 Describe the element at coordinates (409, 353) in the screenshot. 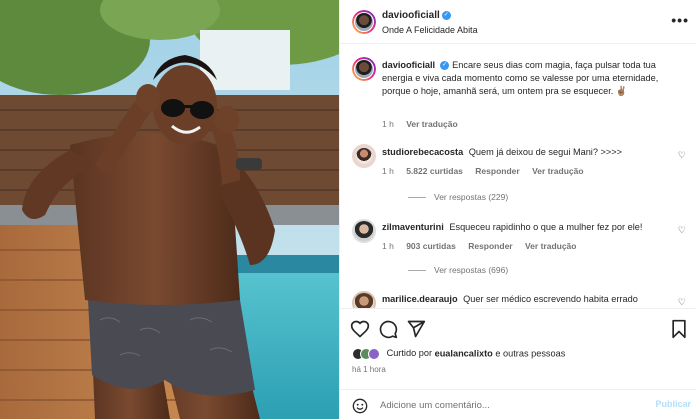

I see `liked-by-prefix: Curtido por` at that location.